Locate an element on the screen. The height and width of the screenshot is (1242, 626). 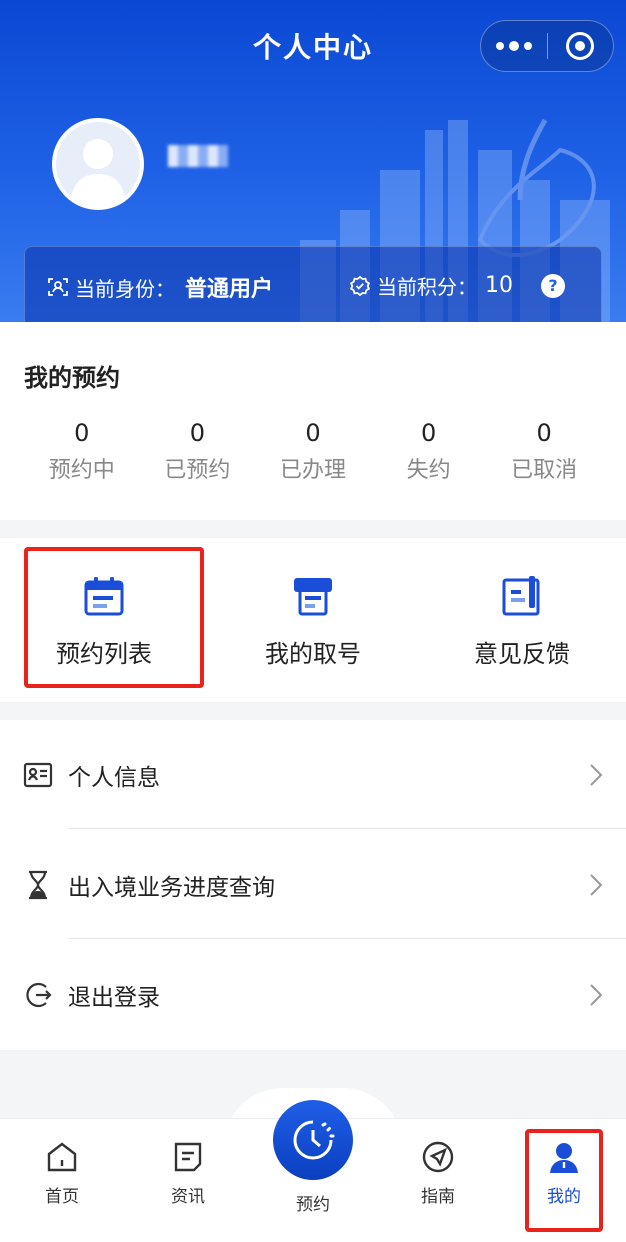
menu-item-personal-info: 个人信息 is located at coordinates (313, 775).